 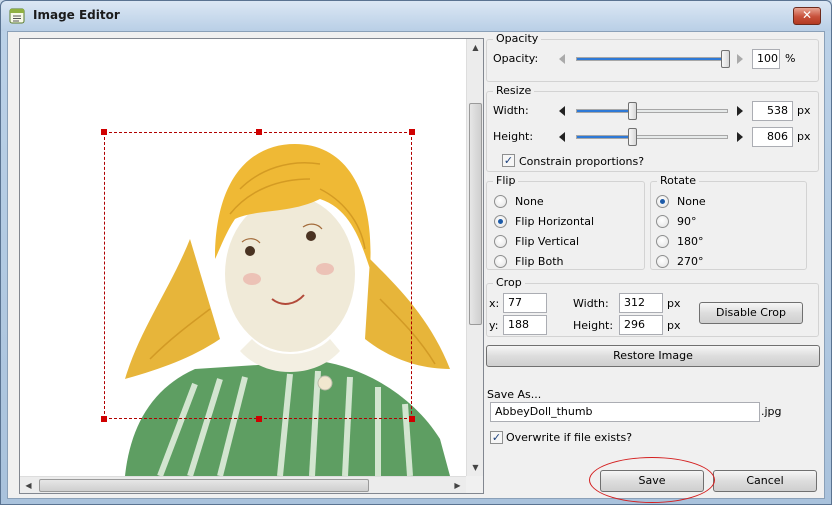 What do you see at coordinates (500, 261) in the screenshot?
I see `flip-both-radio` at bounding box center [500, 261].